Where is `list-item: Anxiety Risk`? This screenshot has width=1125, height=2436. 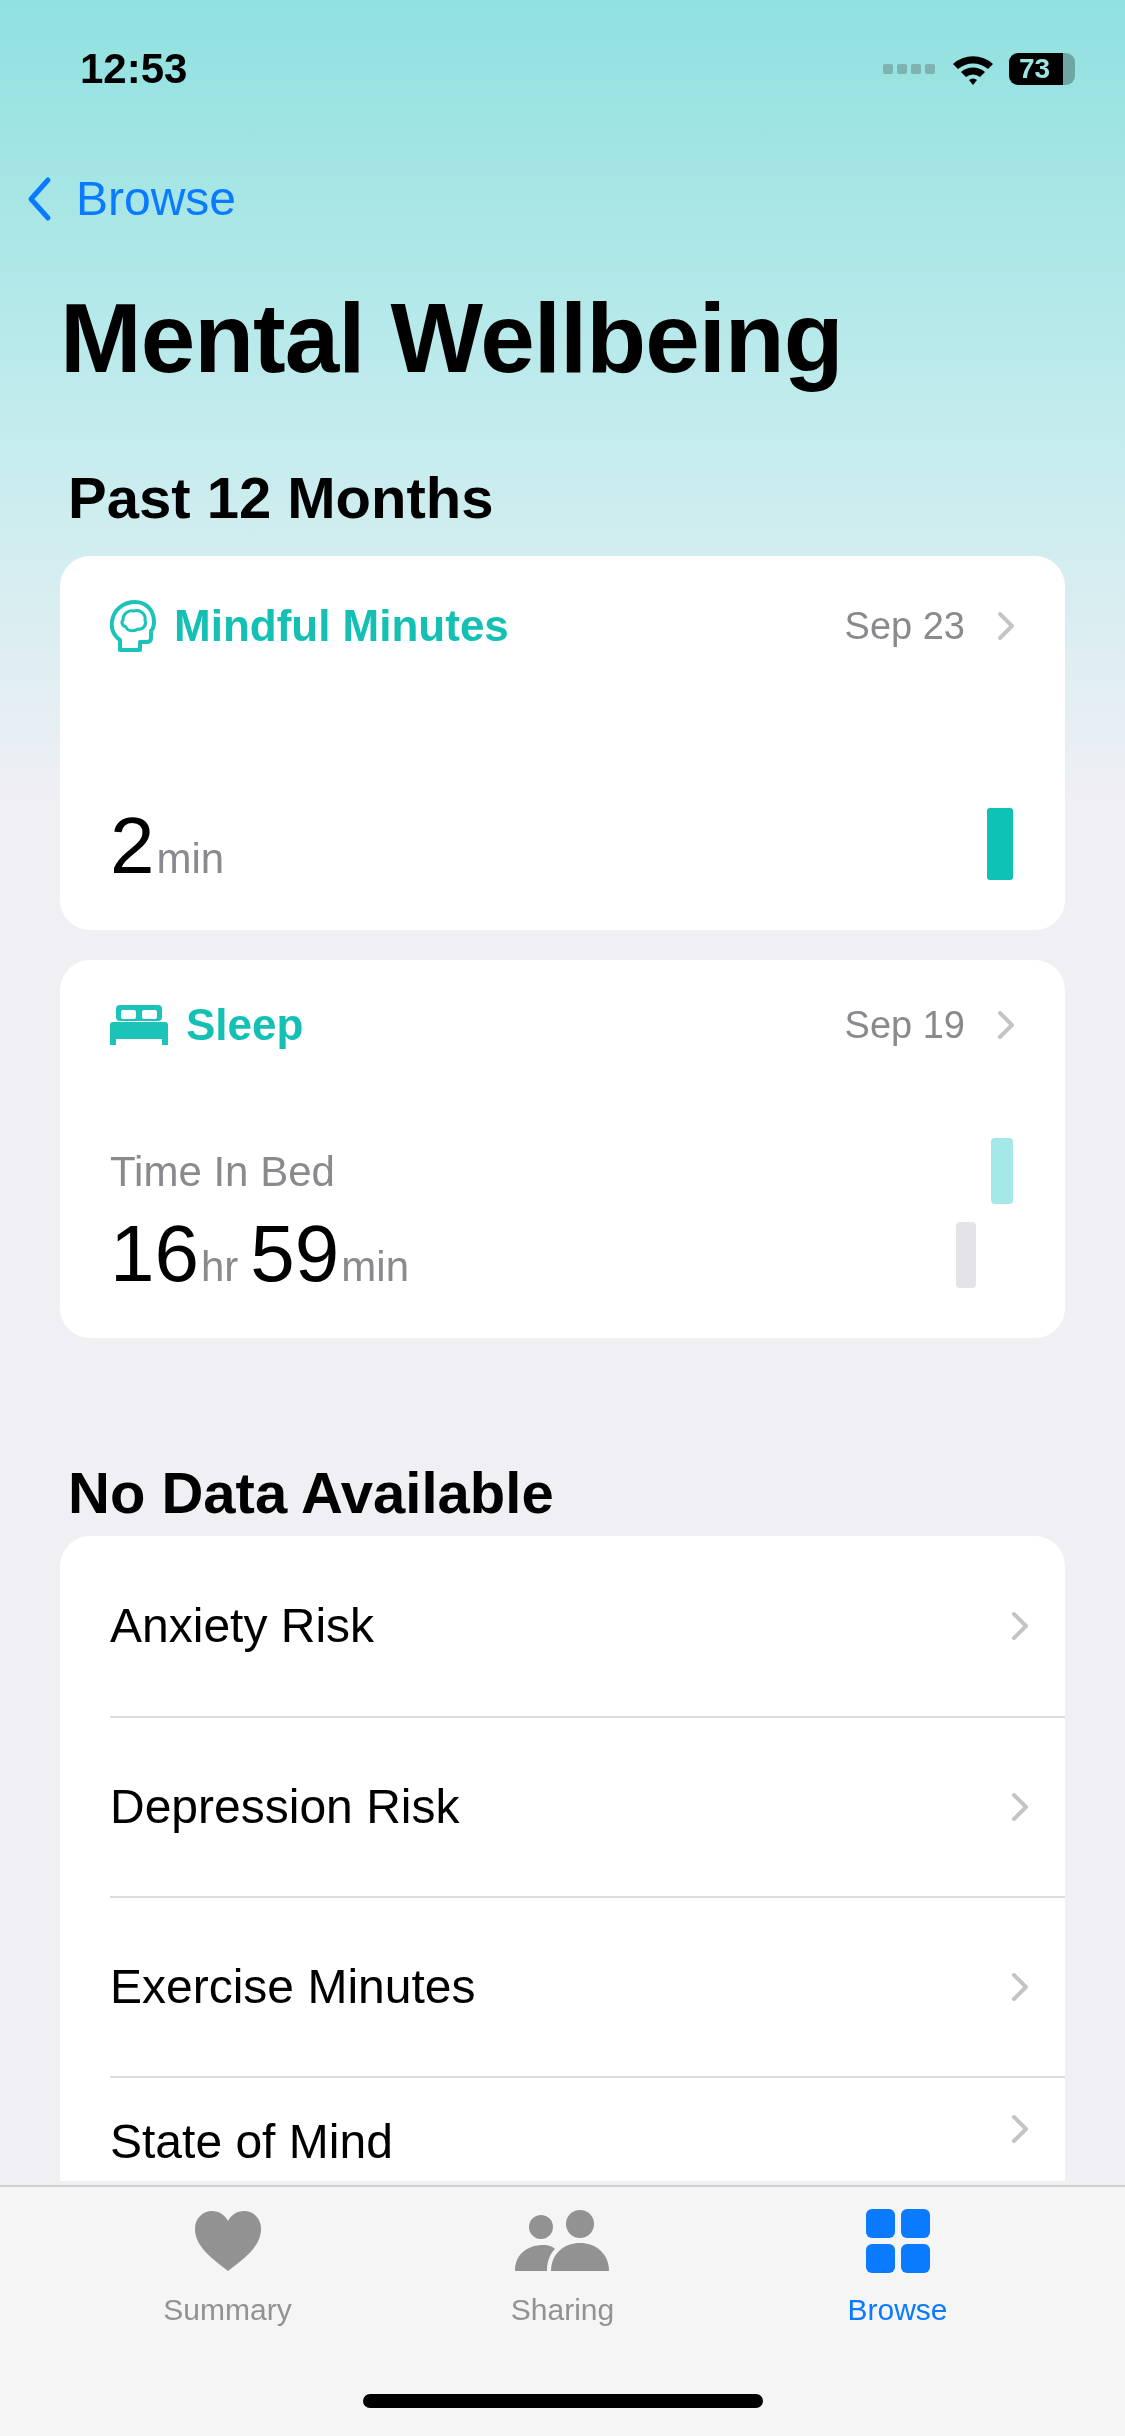 list-item: Anxiety Risk is located at coordinates (587, 1626).